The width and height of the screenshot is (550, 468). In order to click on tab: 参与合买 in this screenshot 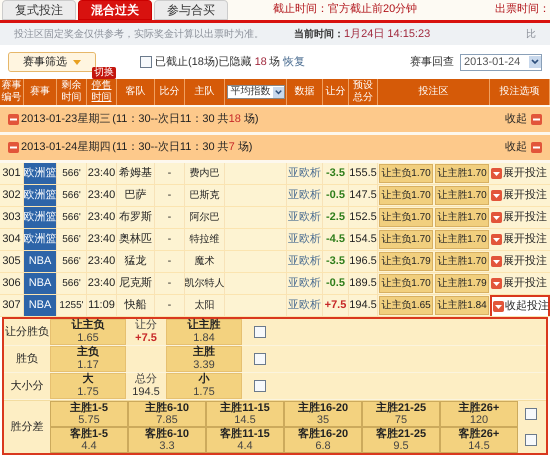, I will do `click(191, 10)`.